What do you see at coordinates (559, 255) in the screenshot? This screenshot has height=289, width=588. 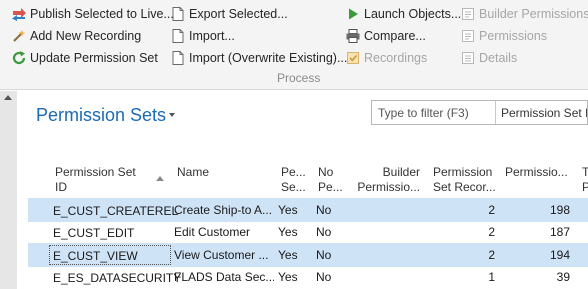 I see `cell-permissions: 194` at bounding box center [559, 255].